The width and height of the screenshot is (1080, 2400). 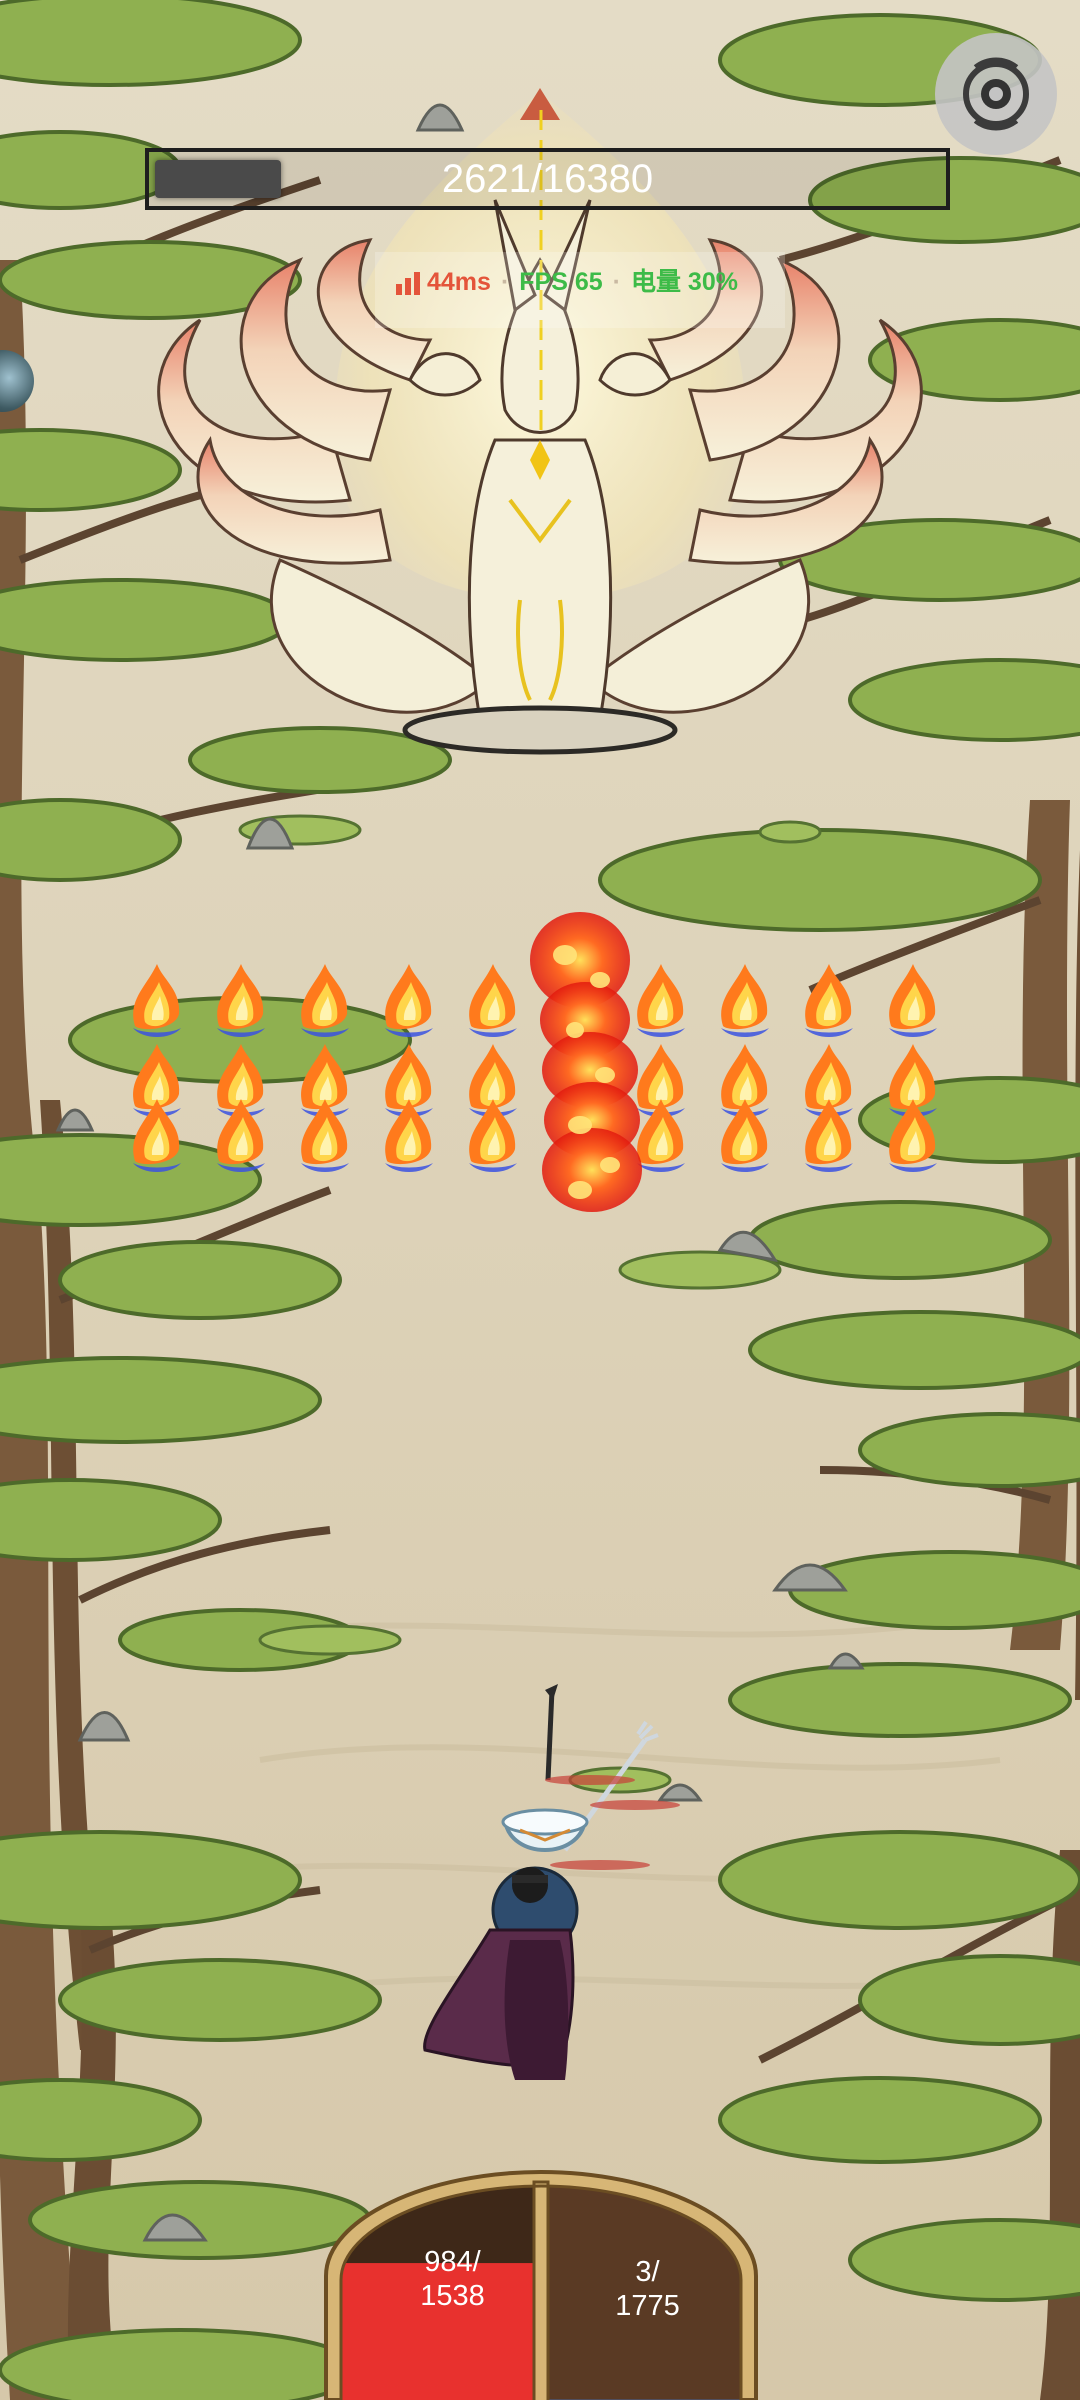 I want to click on boss-hp-text: 2621/16380, so click(x=547, y=179).